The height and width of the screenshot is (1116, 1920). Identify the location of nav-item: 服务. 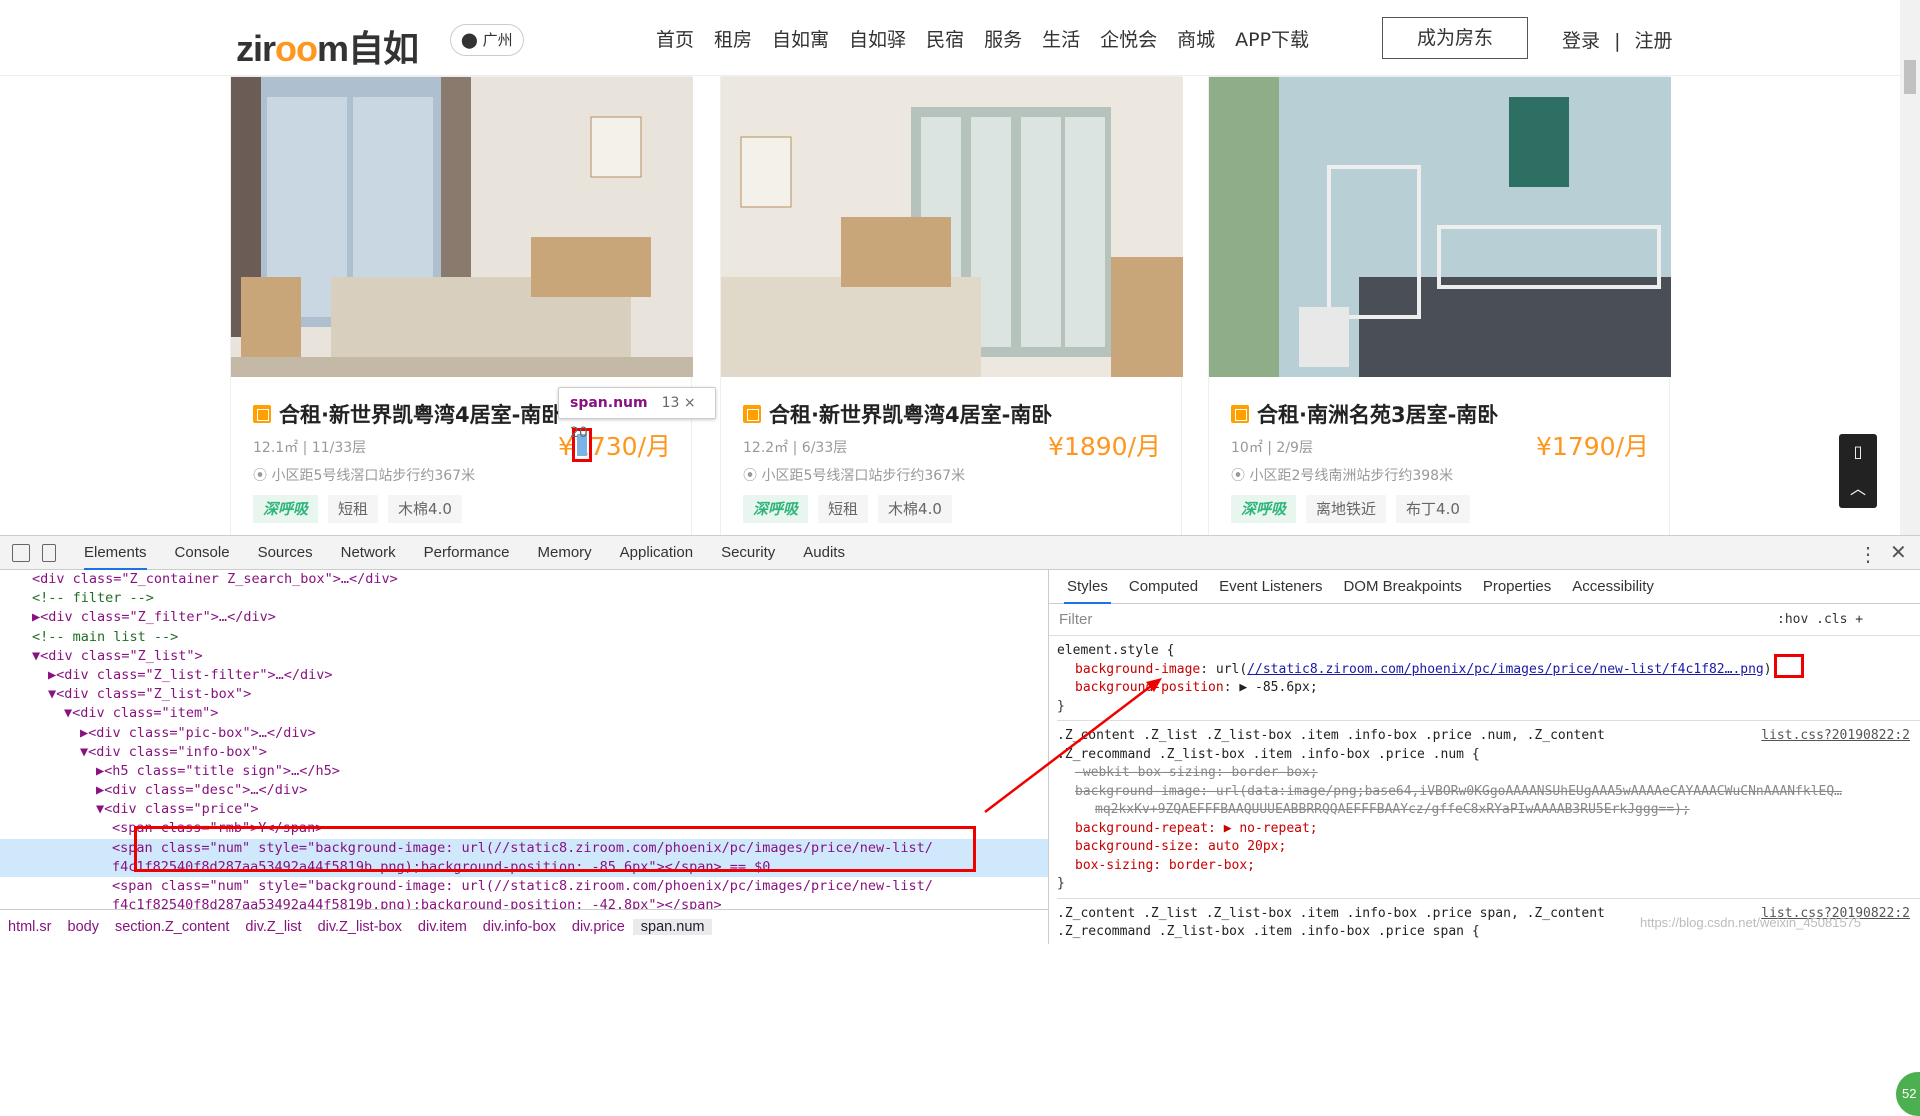
(1003, 38).